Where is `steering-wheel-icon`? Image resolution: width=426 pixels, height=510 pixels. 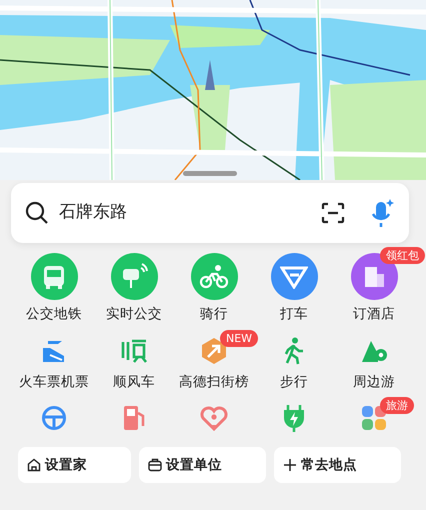 steering-wheel-icon is located at coordinates (54, 418).